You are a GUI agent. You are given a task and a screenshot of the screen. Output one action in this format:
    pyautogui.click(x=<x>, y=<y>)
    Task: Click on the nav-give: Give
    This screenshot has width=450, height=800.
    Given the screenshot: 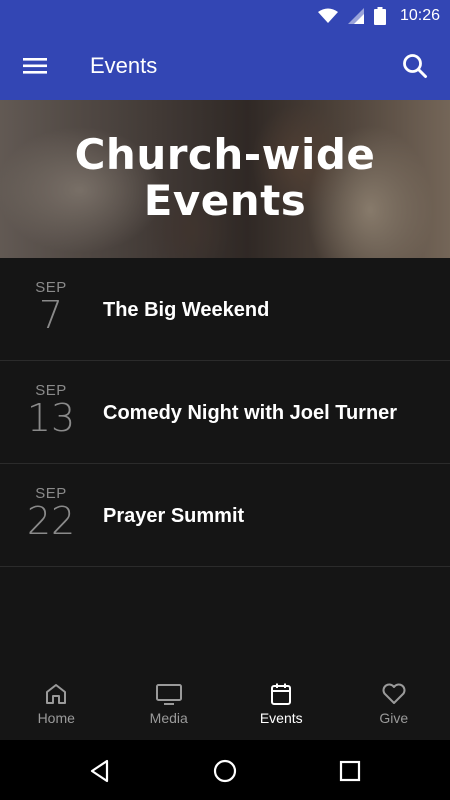 What is the action you would take?
    pyautogui.click(x=394, y=705)
    